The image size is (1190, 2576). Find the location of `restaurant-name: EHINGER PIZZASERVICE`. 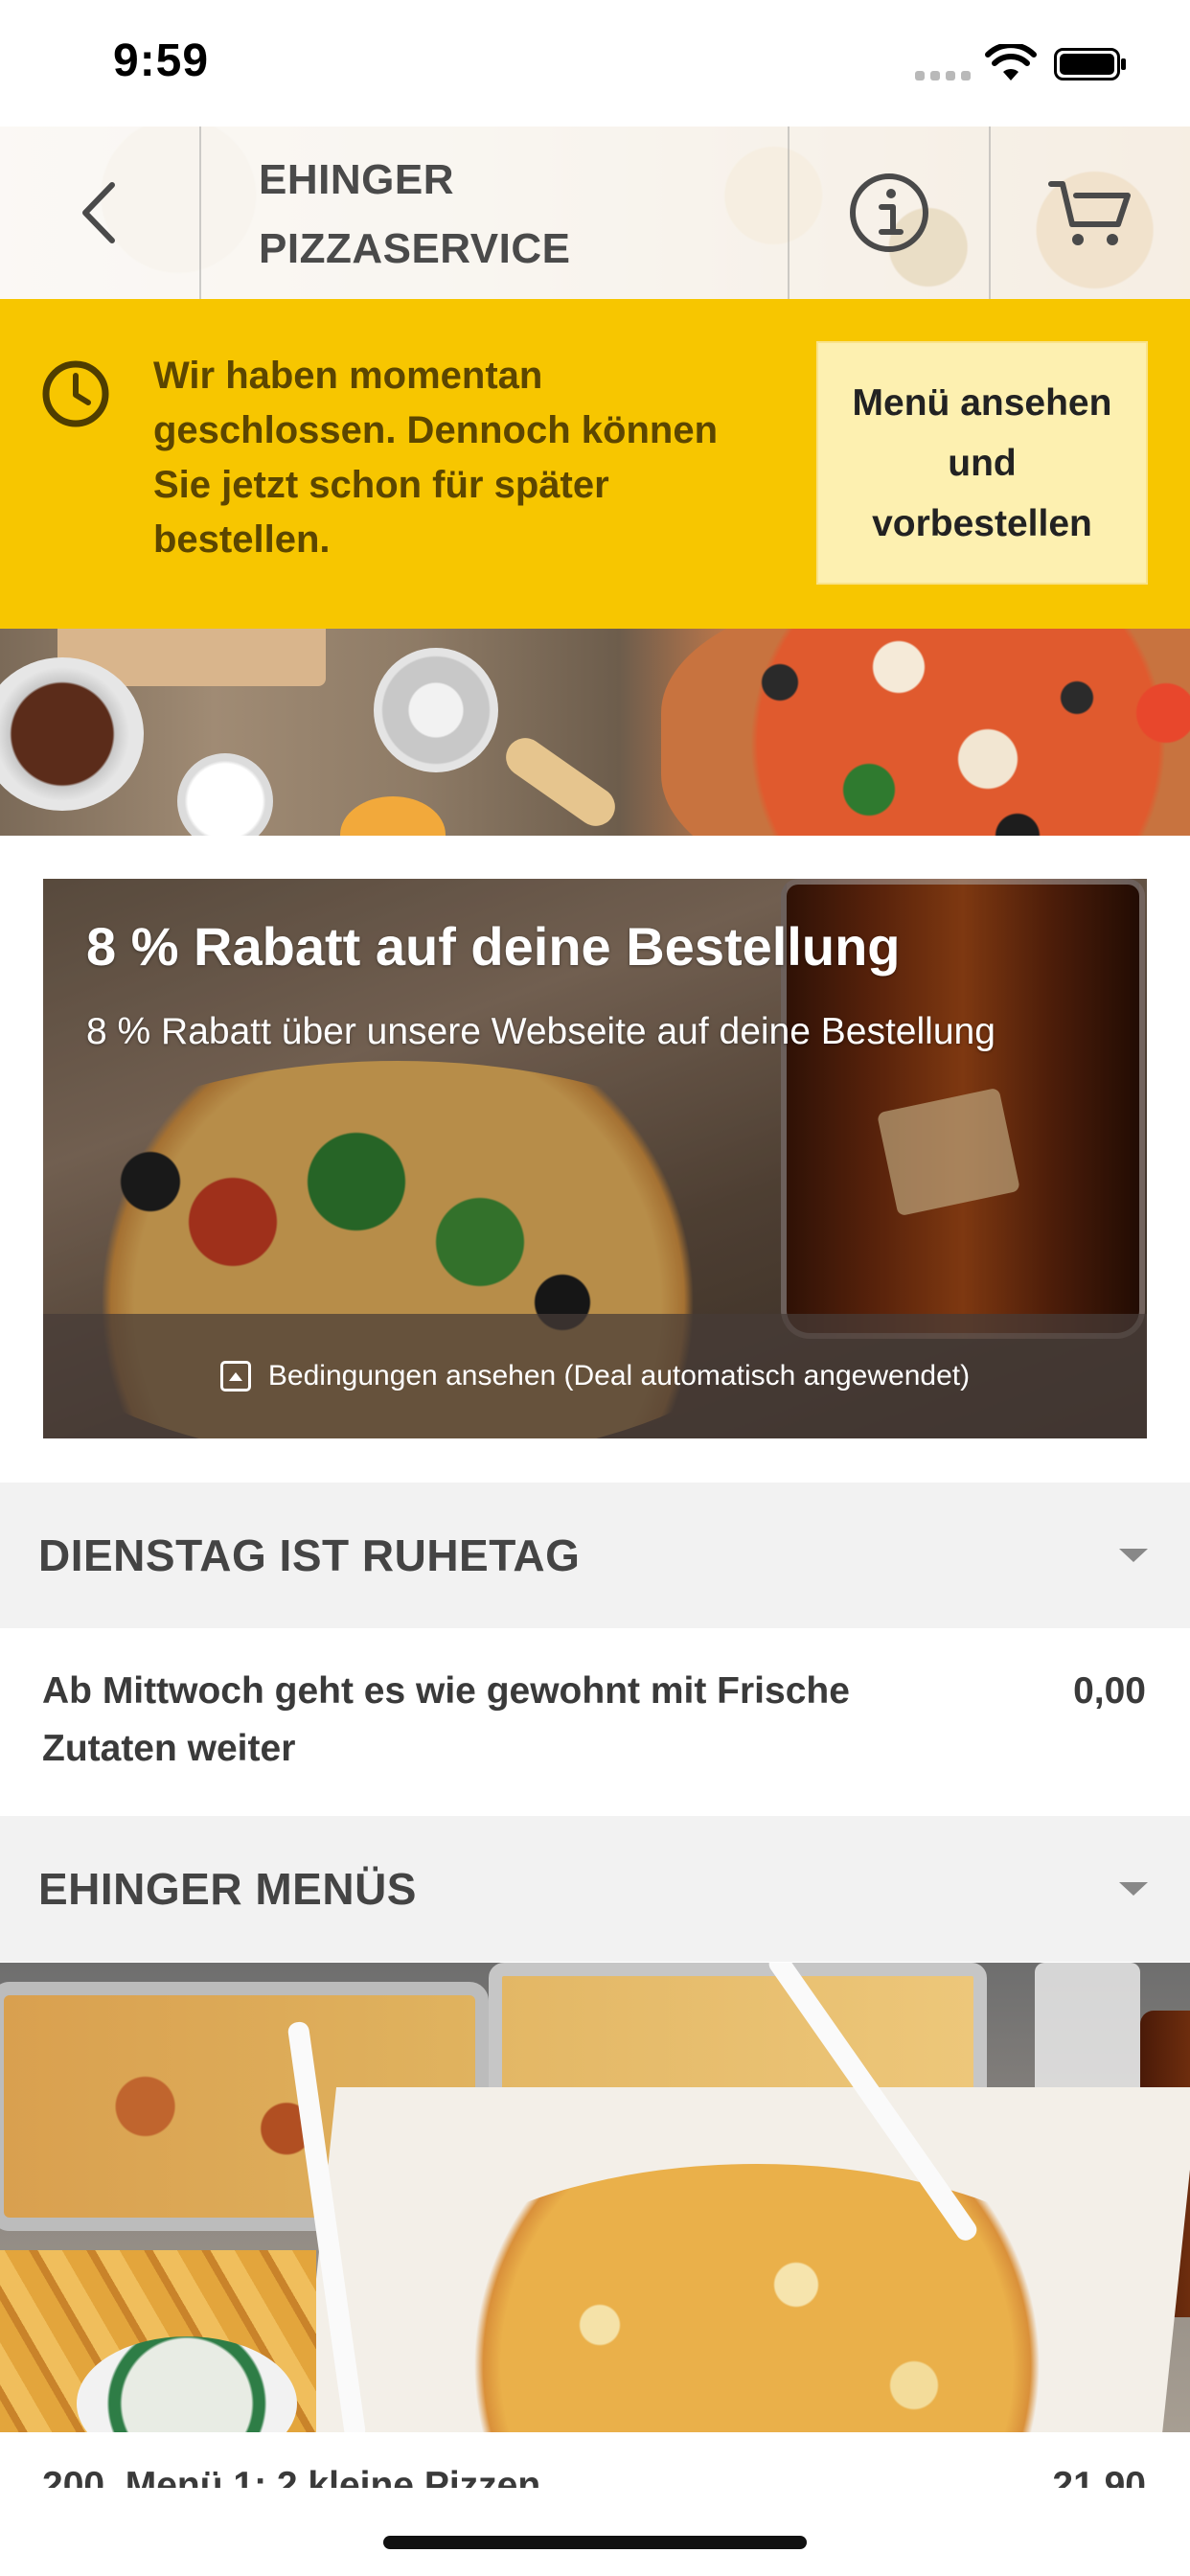

restaurant-name: EHINGER PIZZASERVICE is located at coordinates (415, 214).